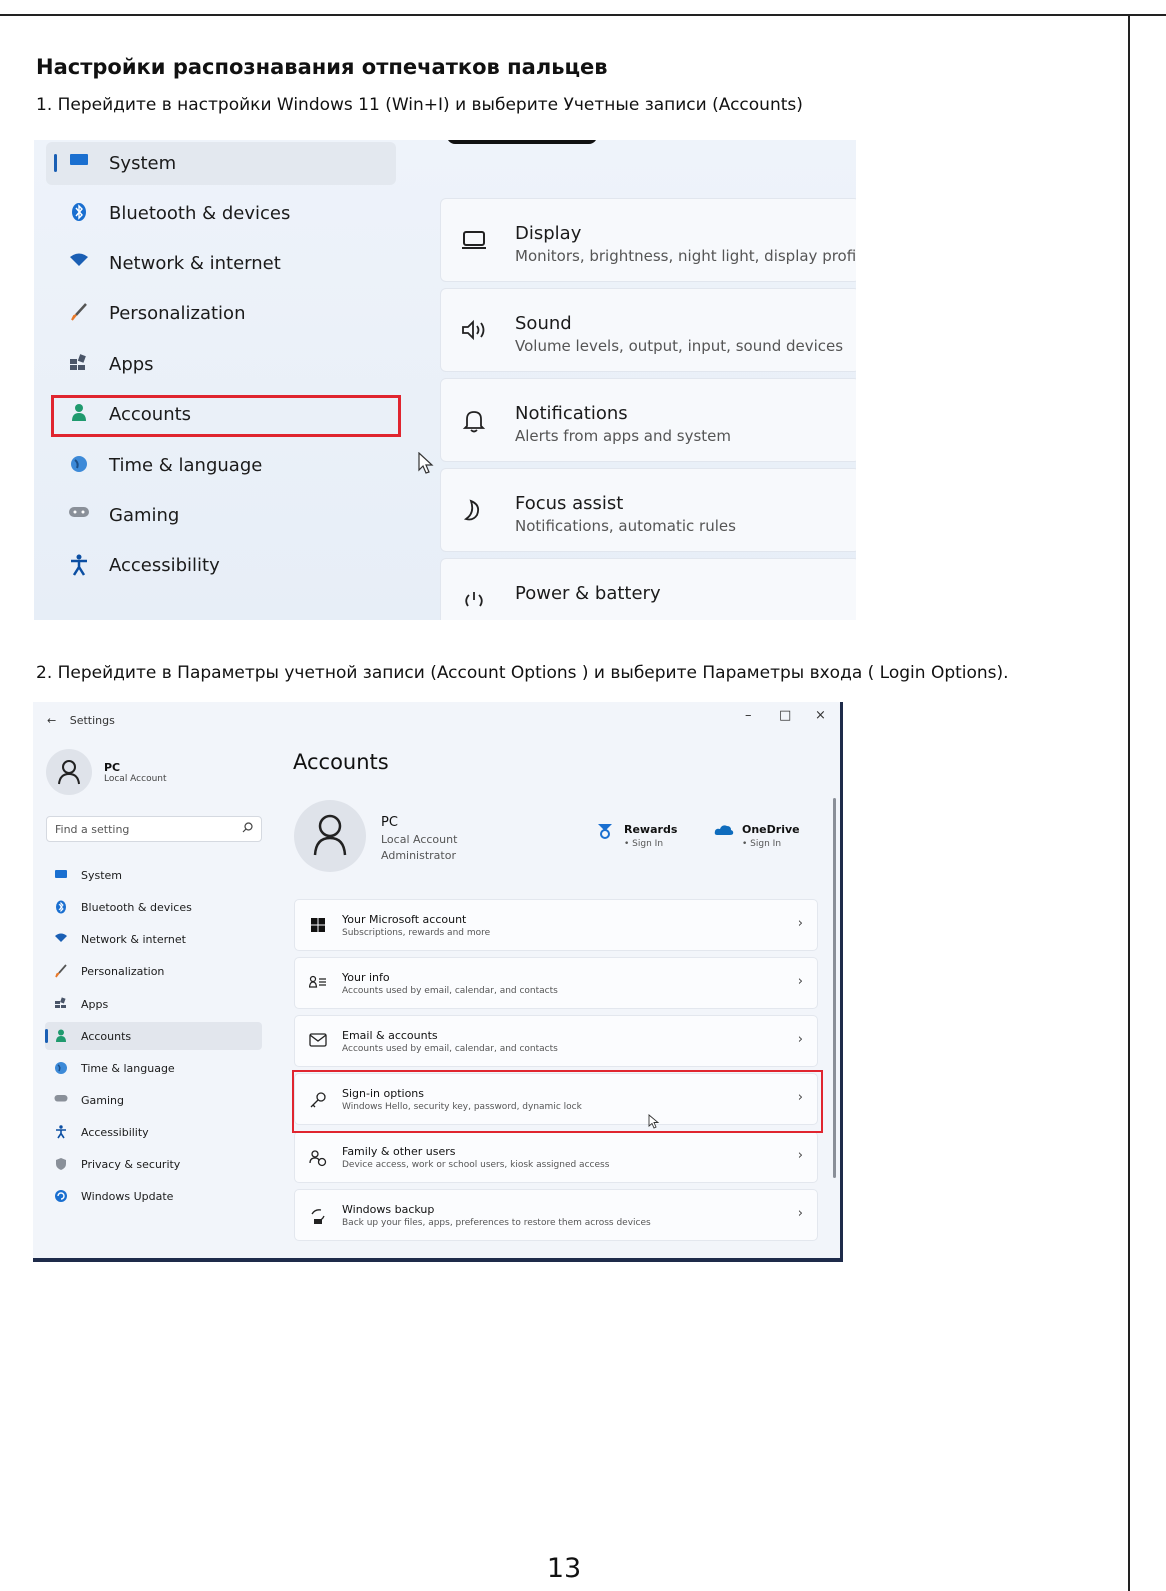  I want to click on card-title: Focus assist, so click(569, 503).